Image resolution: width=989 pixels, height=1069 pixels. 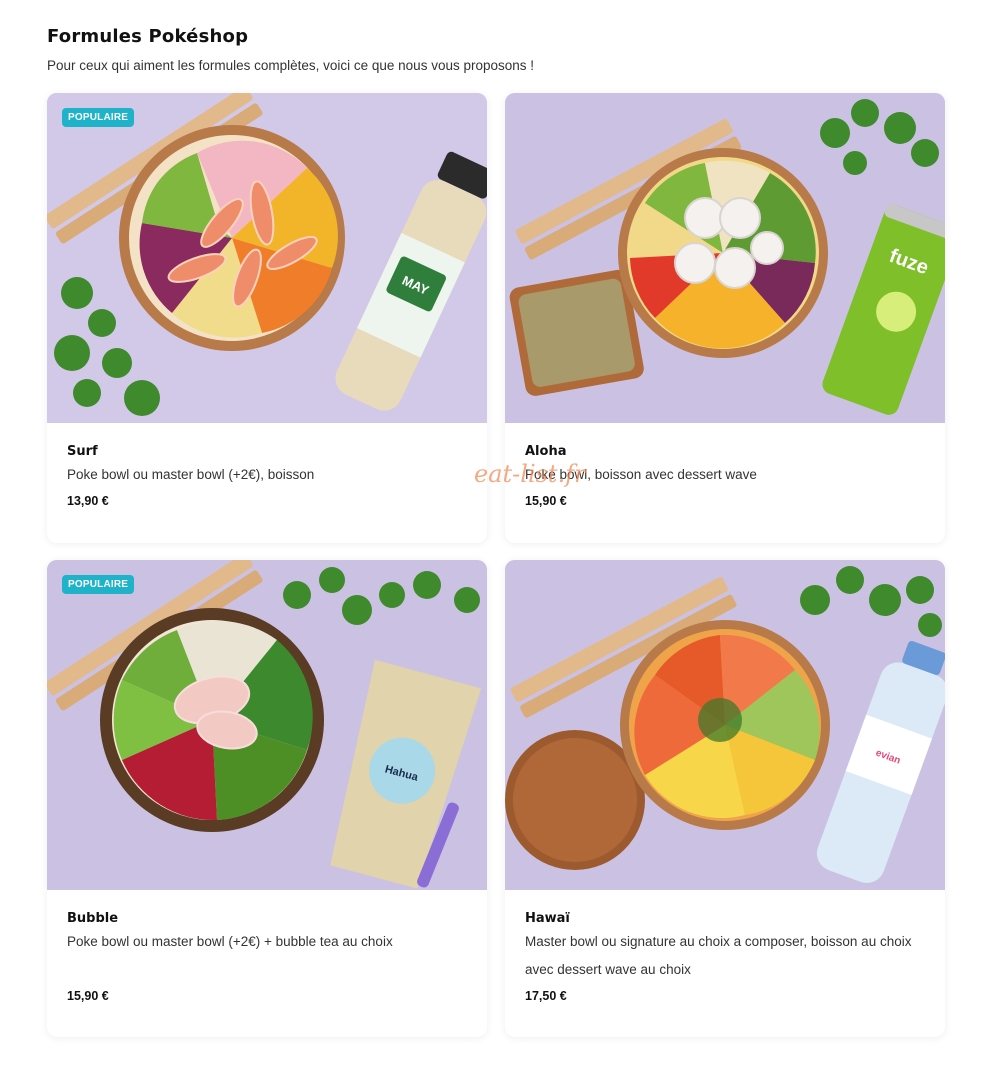 I want to click on poke-bowl-with-cookie-and-water-icon: evian, so click(x=725, y=725).